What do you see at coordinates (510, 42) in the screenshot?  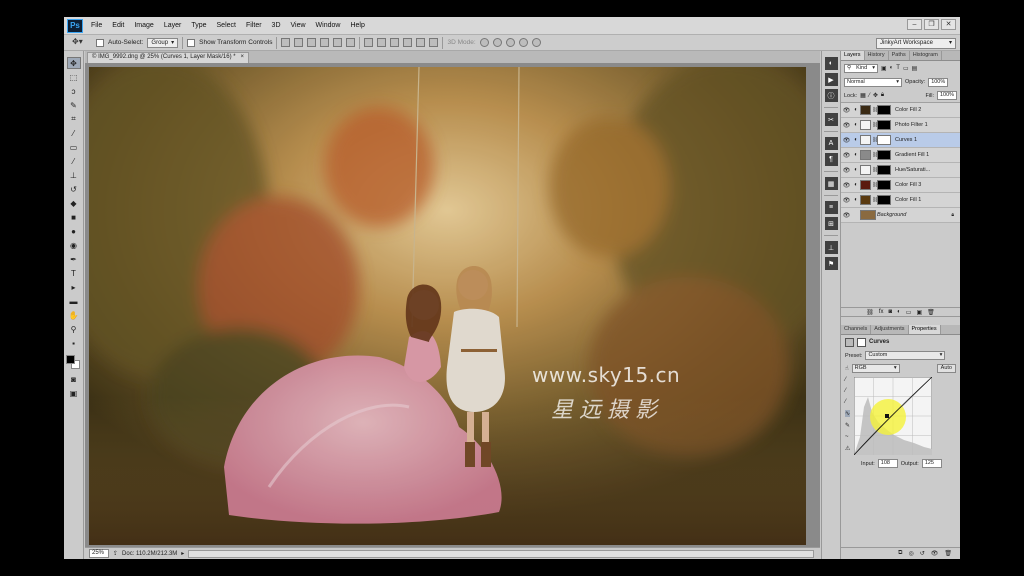 I see `3d-pan-icon` at bounding box center [510, 42].